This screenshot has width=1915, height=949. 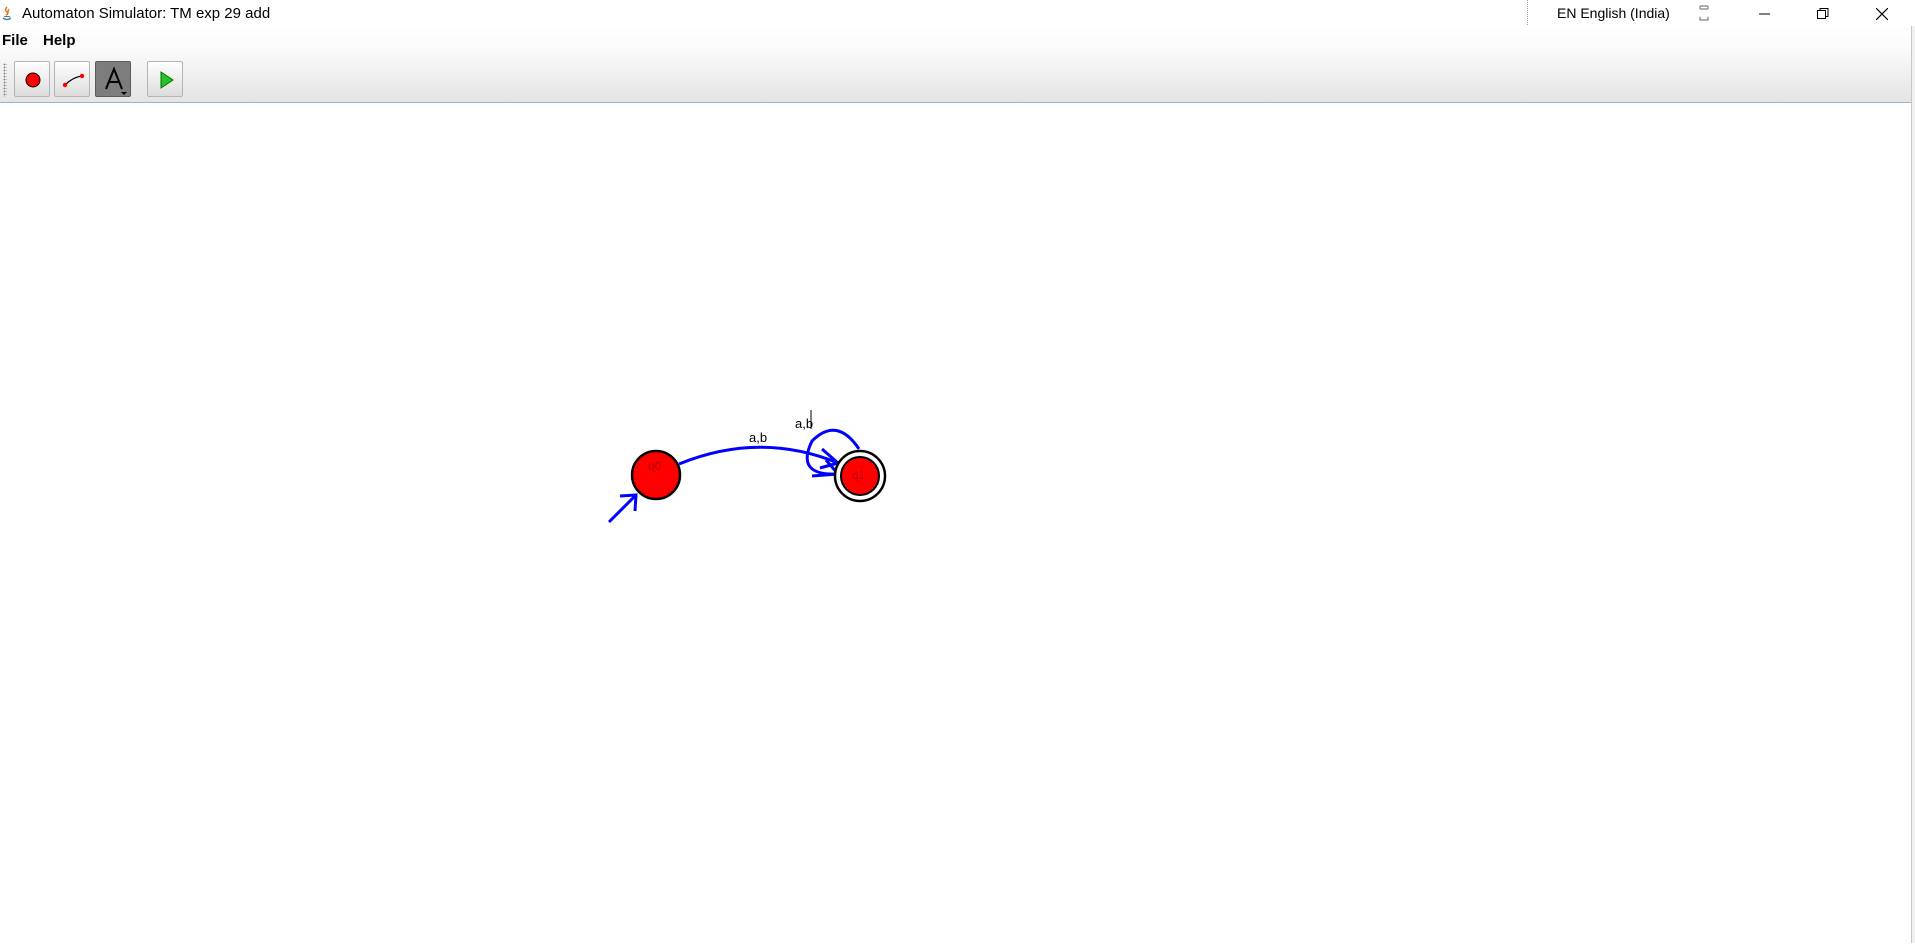 I want to click on run-simulation-button, so click(x=165, y=79).